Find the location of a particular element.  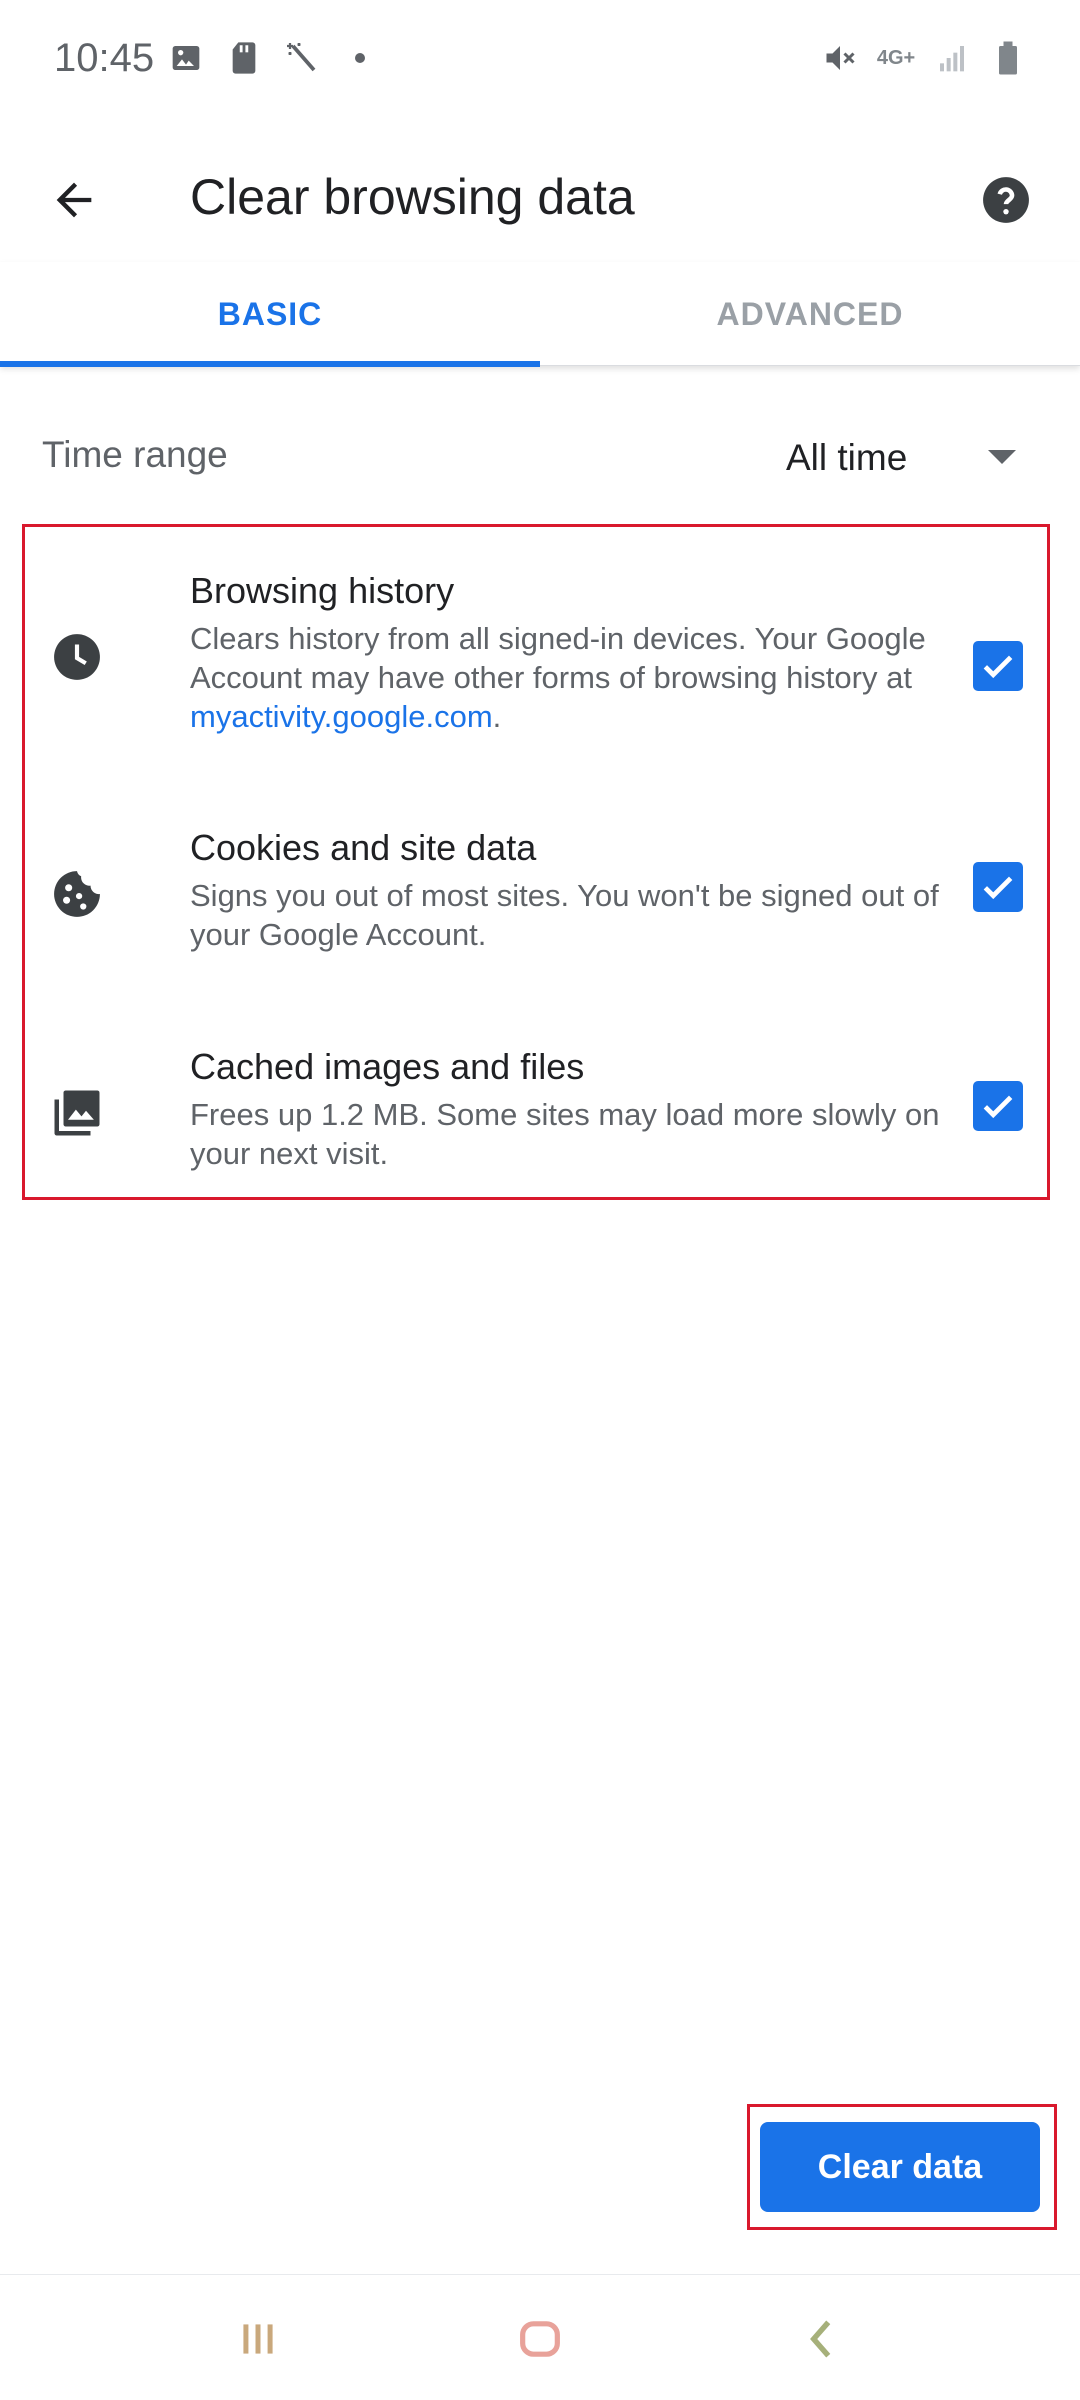

cookies-checkbox is located at coordinates (998, 887).